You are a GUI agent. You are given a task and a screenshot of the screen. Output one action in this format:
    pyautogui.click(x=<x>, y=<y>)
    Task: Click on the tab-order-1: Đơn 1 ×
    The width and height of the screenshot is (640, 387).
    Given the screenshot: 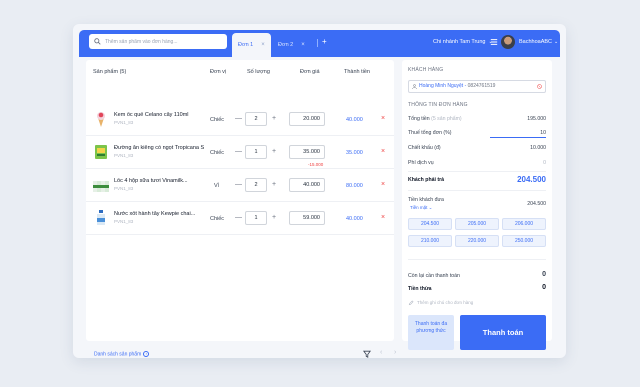 What is the action you would take?
    pyautogui.click(x=251, y=45)
    